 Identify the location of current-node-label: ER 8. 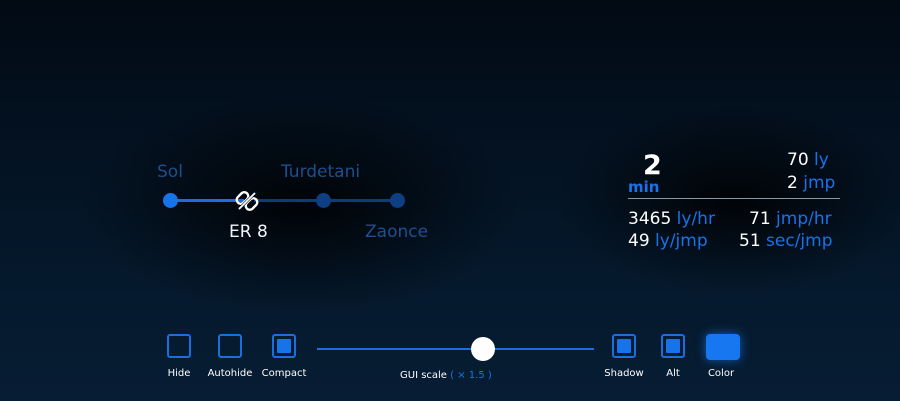
(248, 232).